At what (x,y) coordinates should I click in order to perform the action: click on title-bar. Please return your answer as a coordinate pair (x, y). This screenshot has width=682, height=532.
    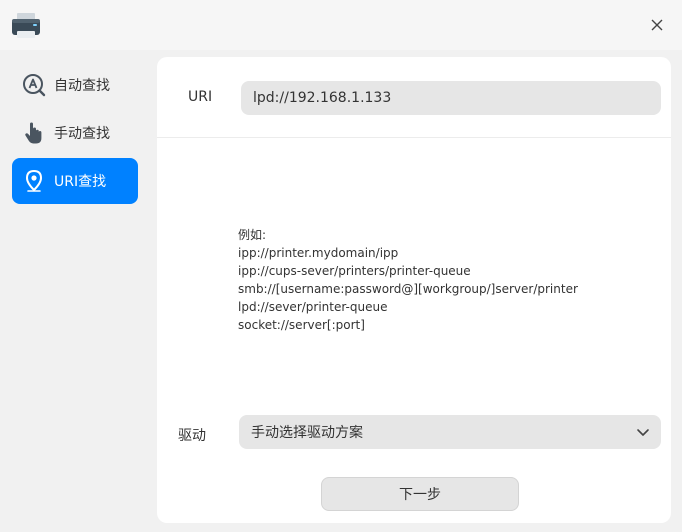
    Looking at the image, I should click on (341, 25).